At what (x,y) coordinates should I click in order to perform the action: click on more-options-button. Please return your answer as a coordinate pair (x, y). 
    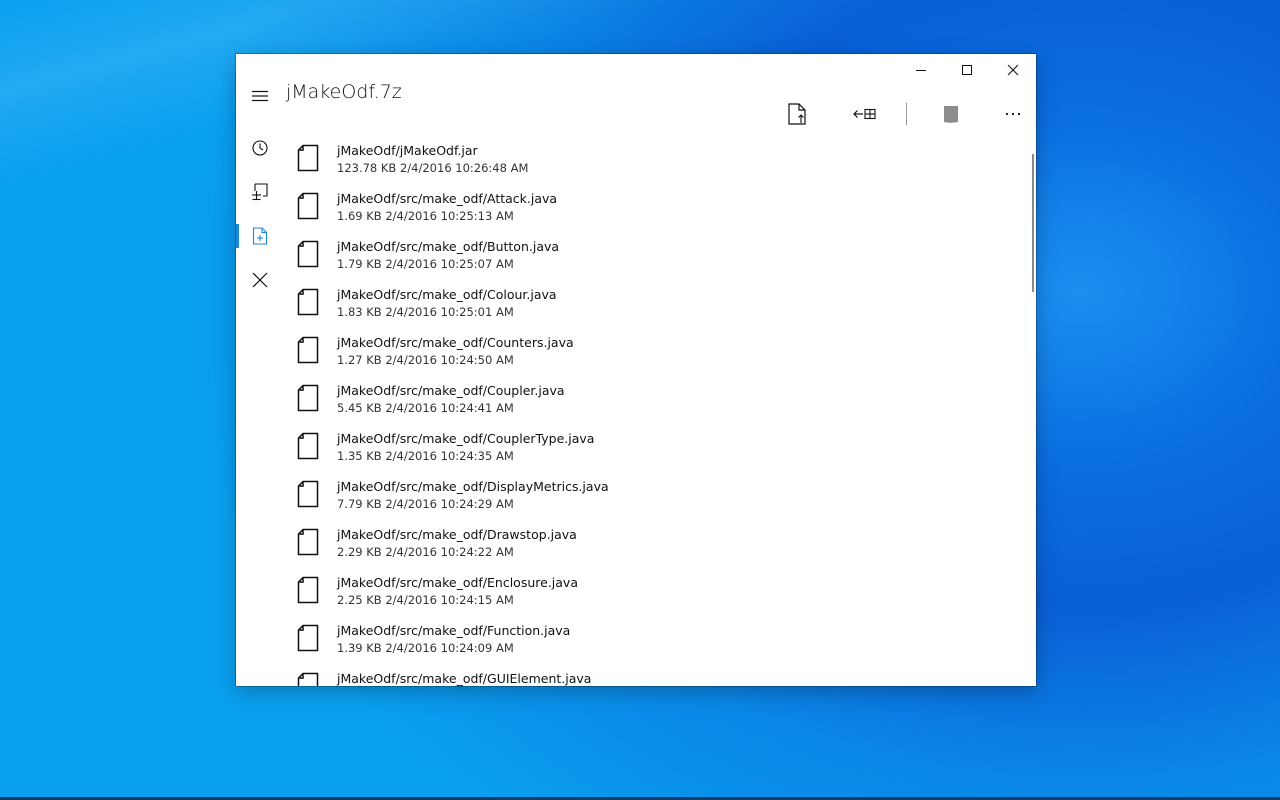
    Looking at the image, I should click on (1013, 114).